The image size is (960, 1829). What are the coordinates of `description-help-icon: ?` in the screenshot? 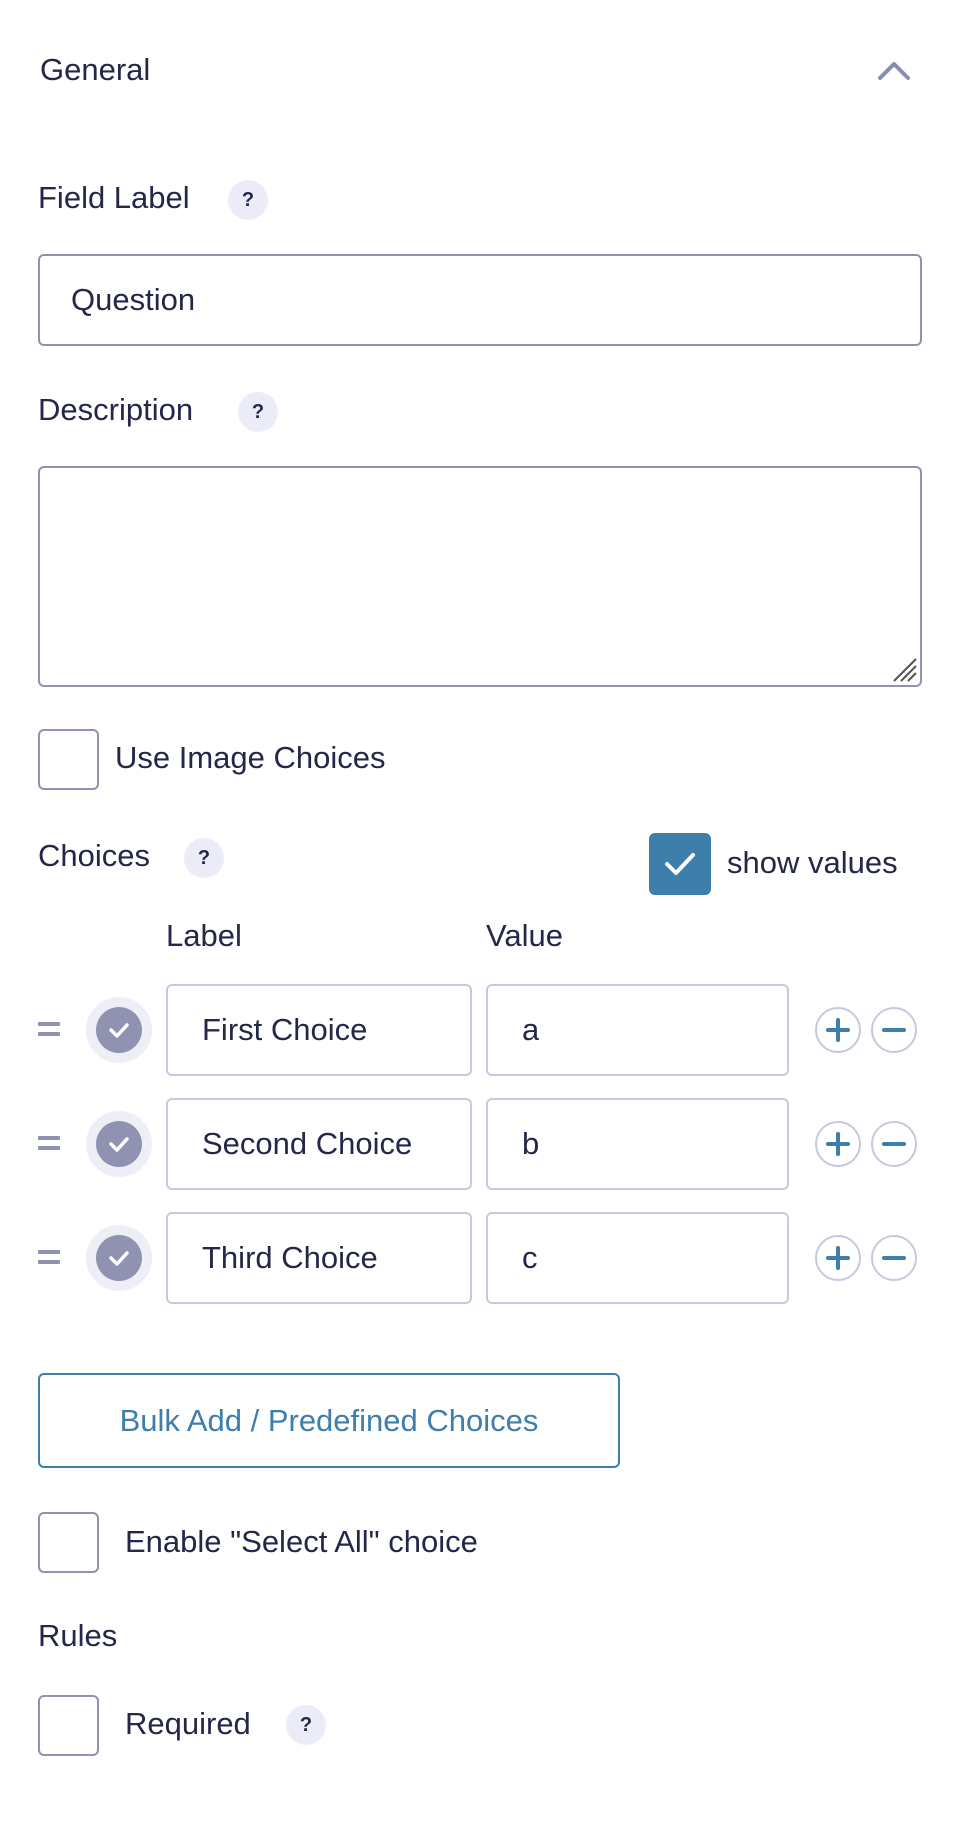 It's located at (258, 412).